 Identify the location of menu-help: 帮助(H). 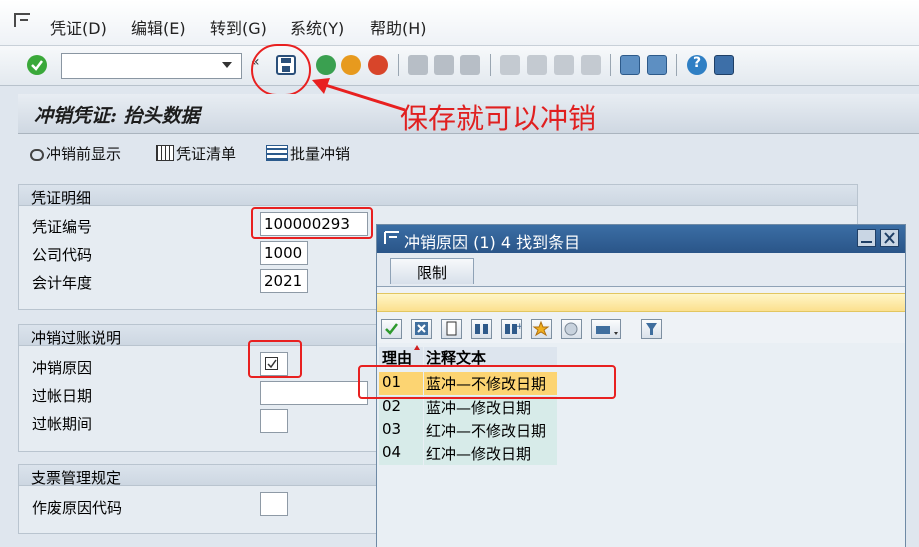
(398, 27).